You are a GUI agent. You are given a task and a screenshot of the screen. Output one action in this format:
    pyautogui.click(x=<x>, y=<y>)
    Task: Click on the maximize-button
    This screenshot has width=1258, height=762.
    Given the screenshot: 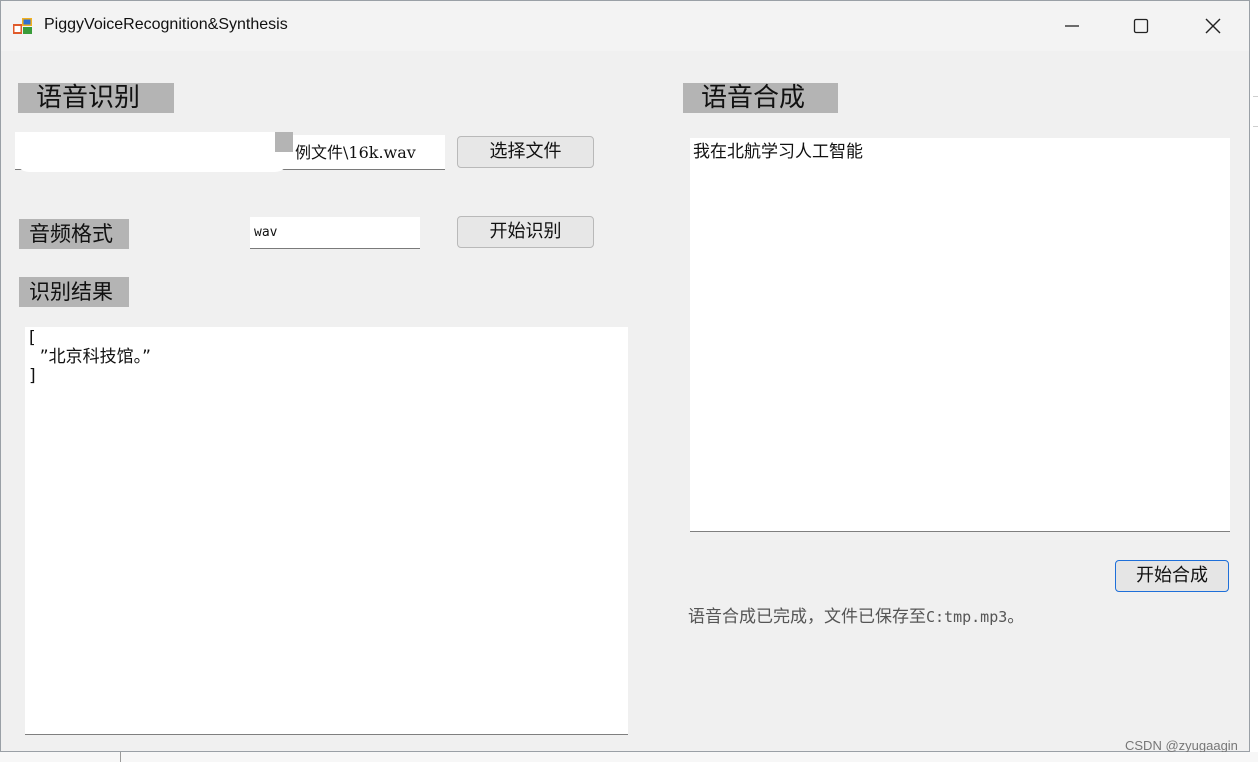 What is the action you would take?
    pyautogui.click(x=1141, y=26)
    